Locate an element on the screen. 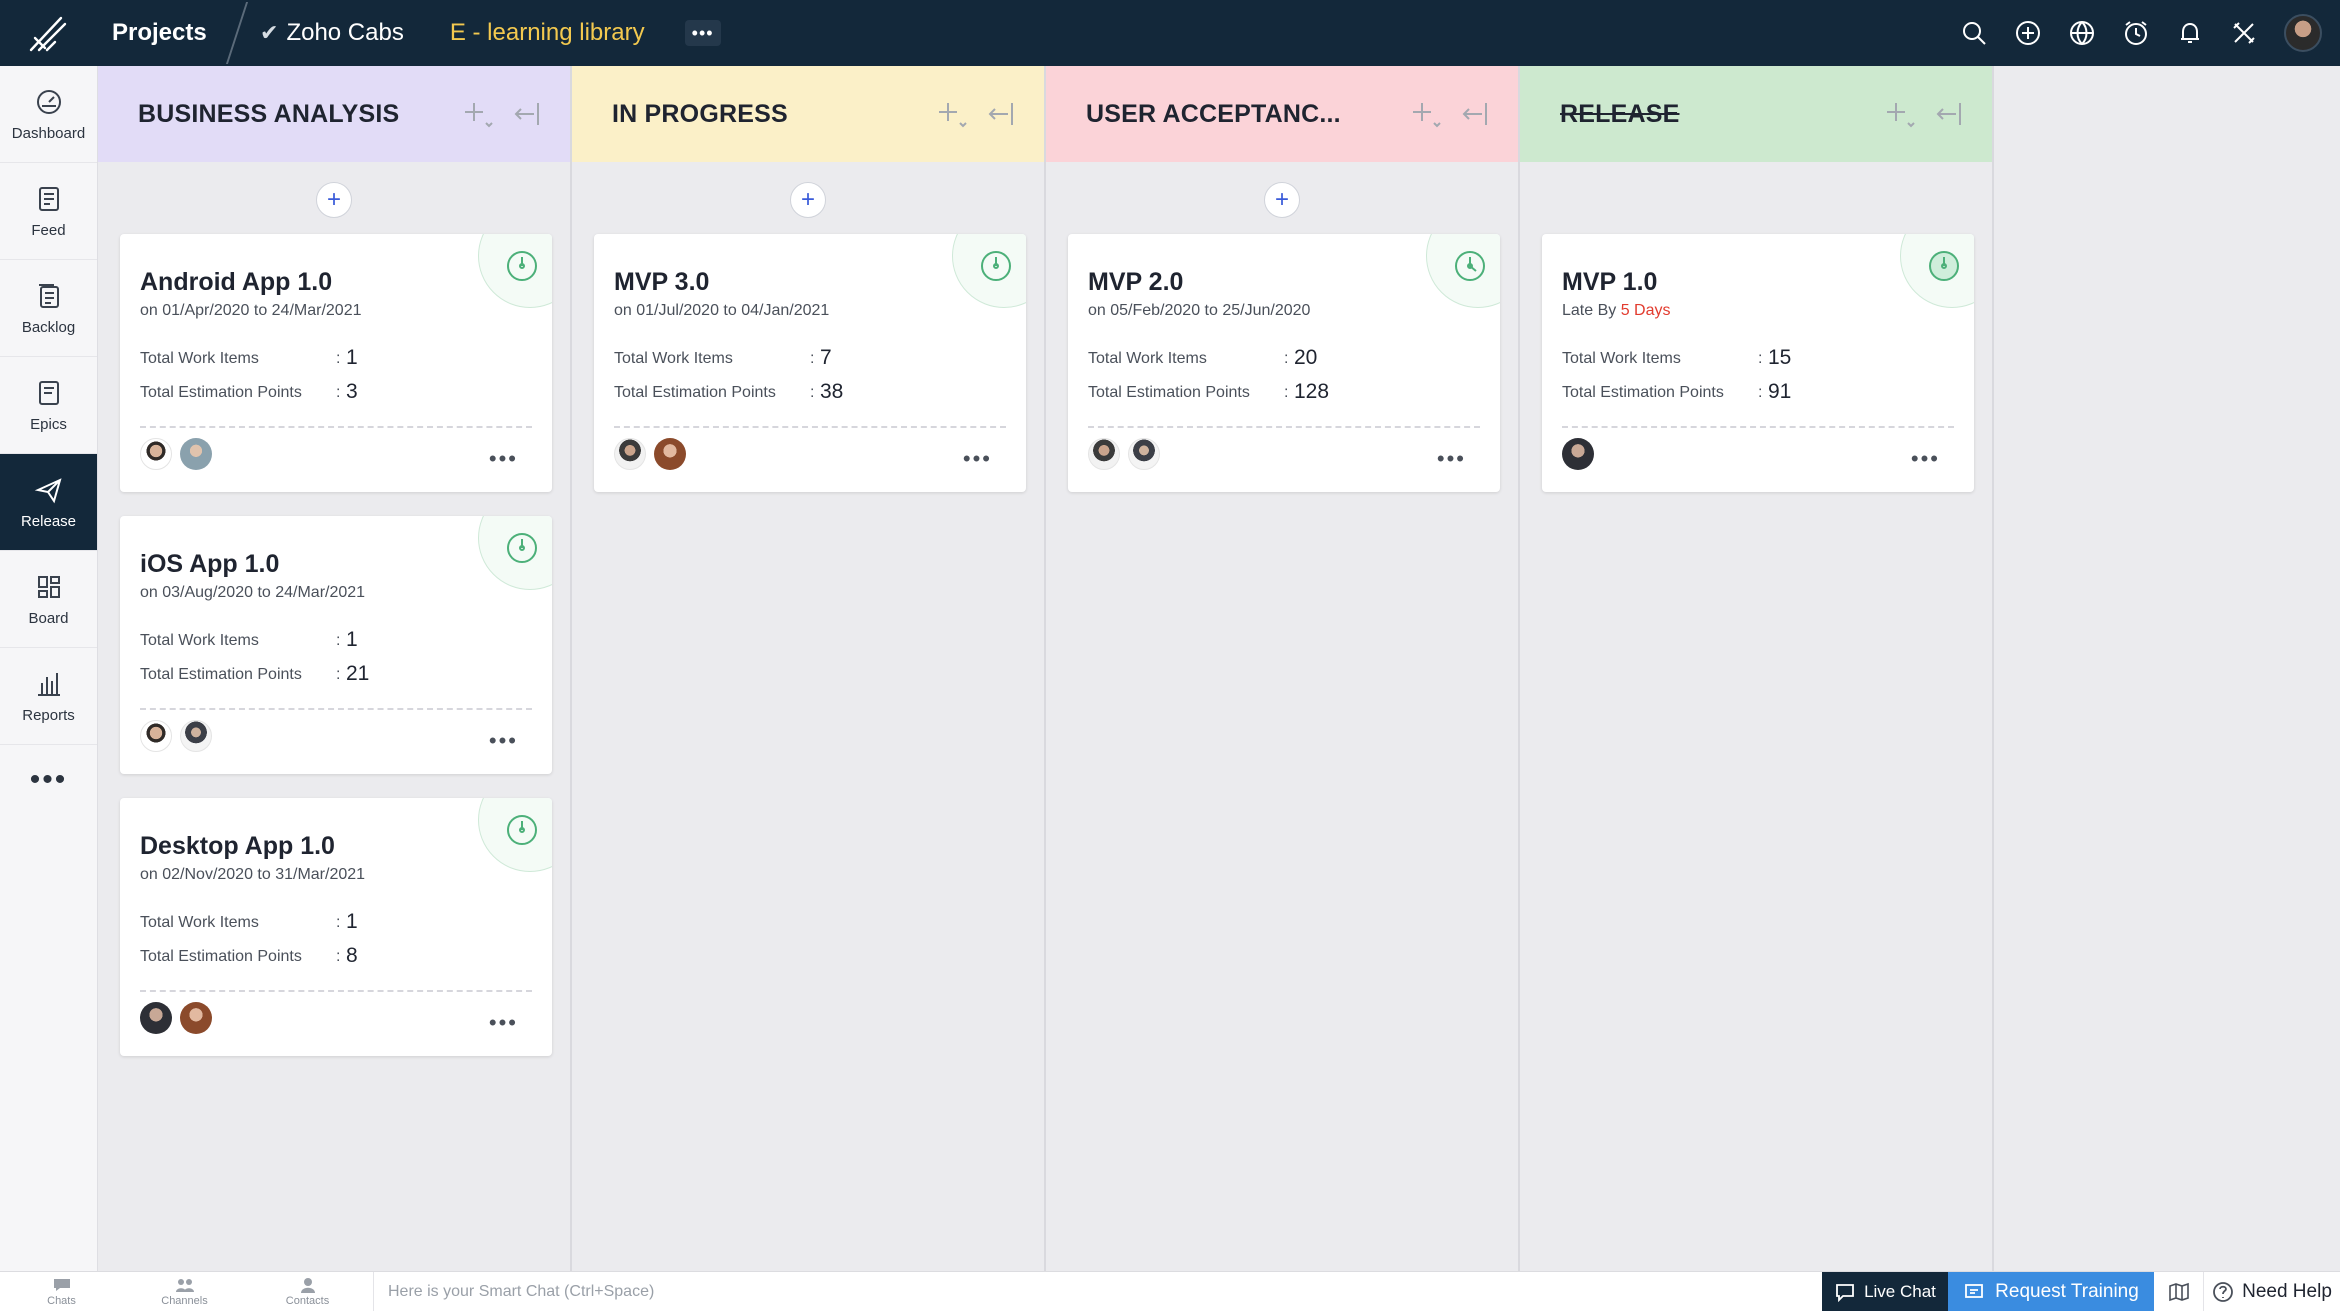  search-icon is located at coordinates (1974, 33).